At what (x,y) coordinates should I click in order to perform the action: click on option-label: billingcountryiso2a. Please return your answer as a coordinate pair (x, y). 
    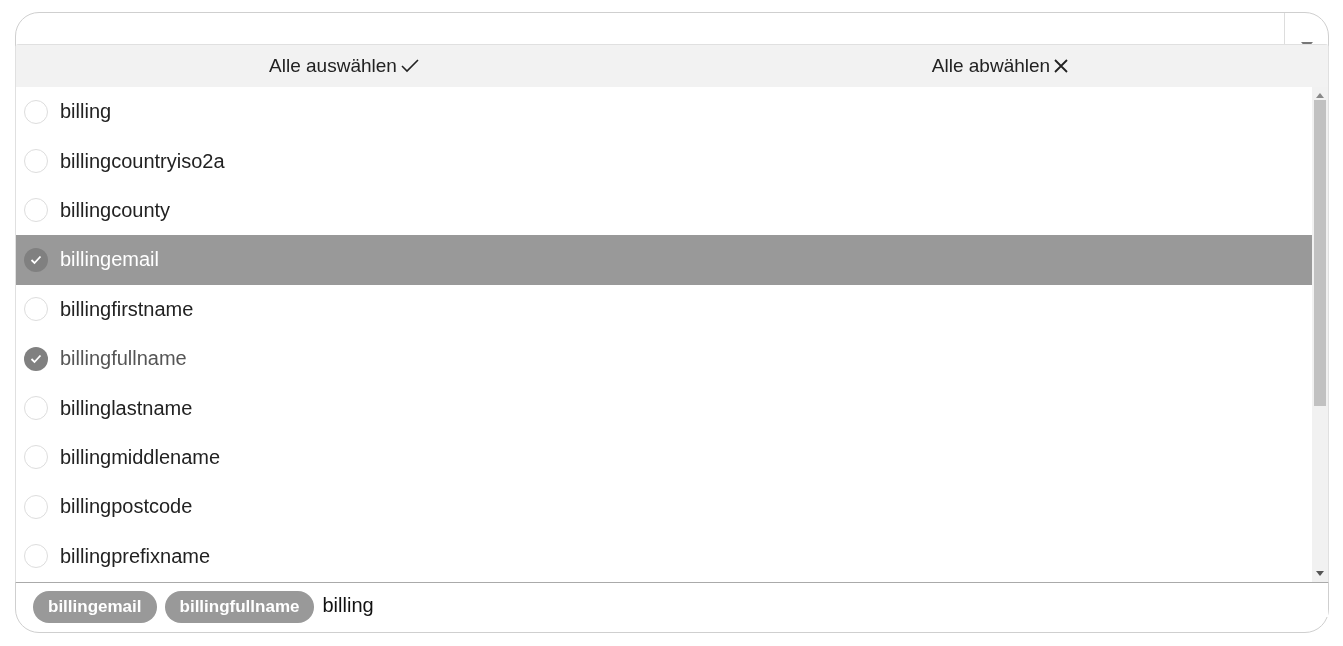
    Looking at the image, I should click on (142, 161).